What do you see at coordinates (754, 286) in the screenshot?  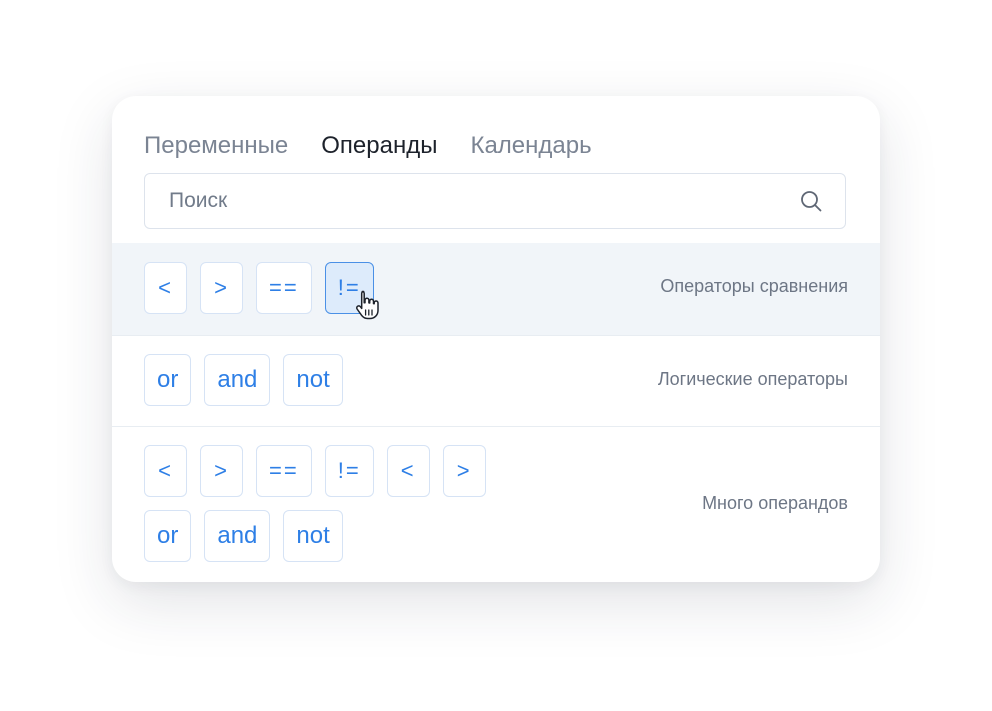 I see `section-label-comparison: Операторы сравнения` at bounding box center [754, 286].